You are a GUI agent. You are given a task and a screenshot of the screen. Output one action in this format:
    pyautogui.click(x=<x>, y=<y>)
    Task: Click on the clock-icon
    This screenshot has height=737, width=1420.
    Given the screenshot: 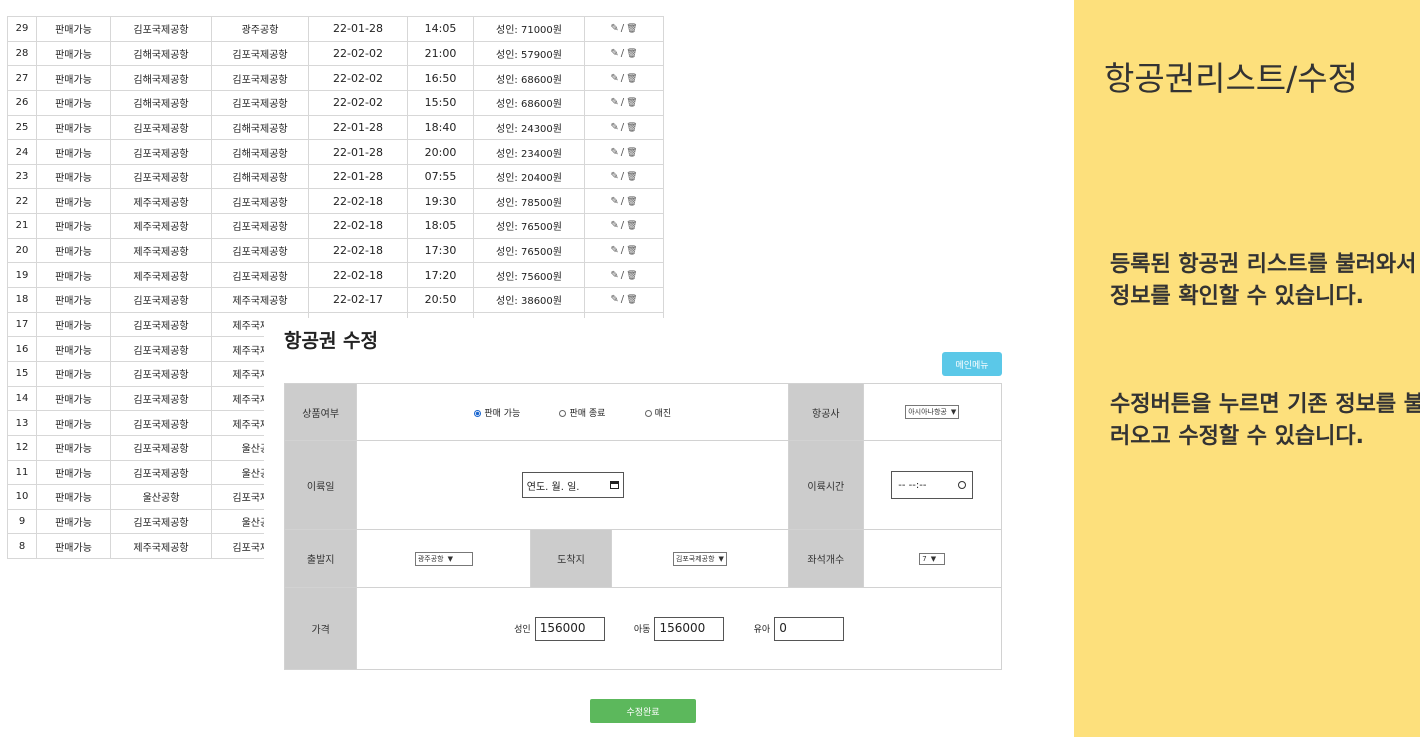 What is the action you would take?
    pyautogui.click(x=962, y=485)
    